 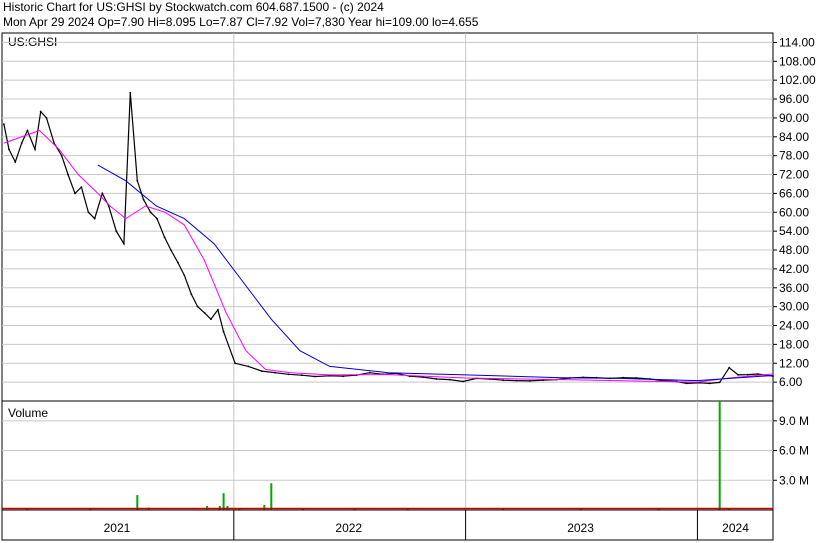 I want to click on price-y-tick-label: 72.00, so click(x=794, y=175).